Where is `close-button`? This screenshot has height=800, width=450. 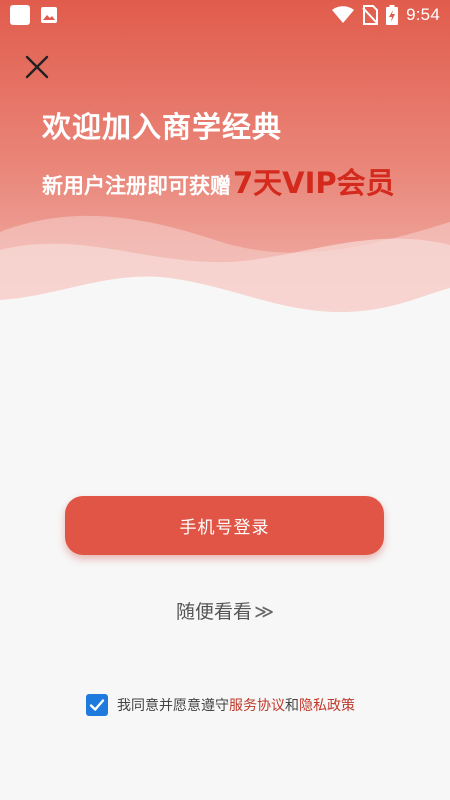
close-button is located at coordinates (37, 67).